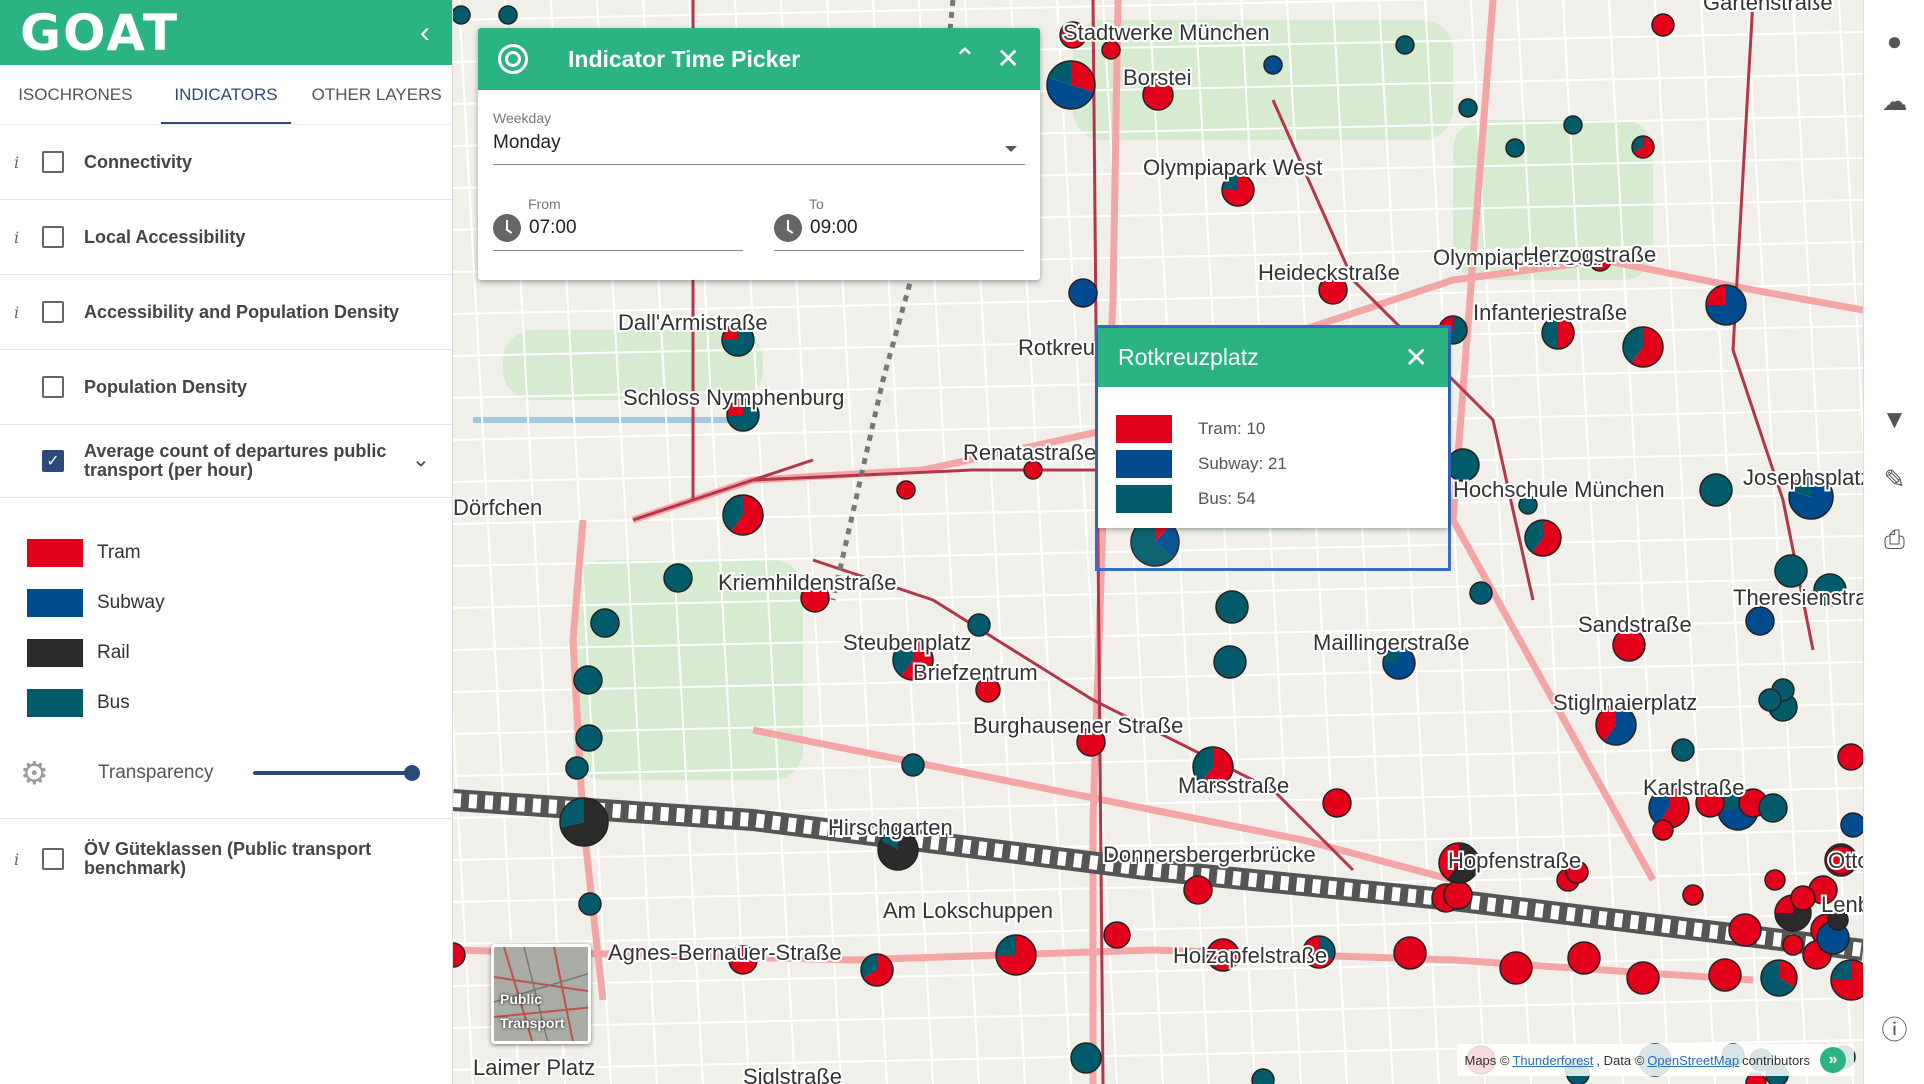  What do you see at coordinates (1894, 419) in the screenshot?
I see `filter-icon: ▼` at bounding box center [1894, 419].